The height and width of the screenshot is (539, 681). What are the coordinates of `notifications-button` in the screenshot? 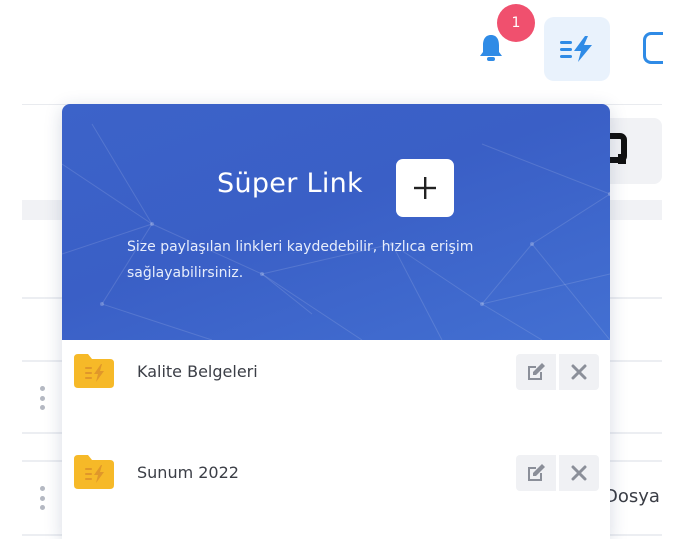 It's located at (491, 48).